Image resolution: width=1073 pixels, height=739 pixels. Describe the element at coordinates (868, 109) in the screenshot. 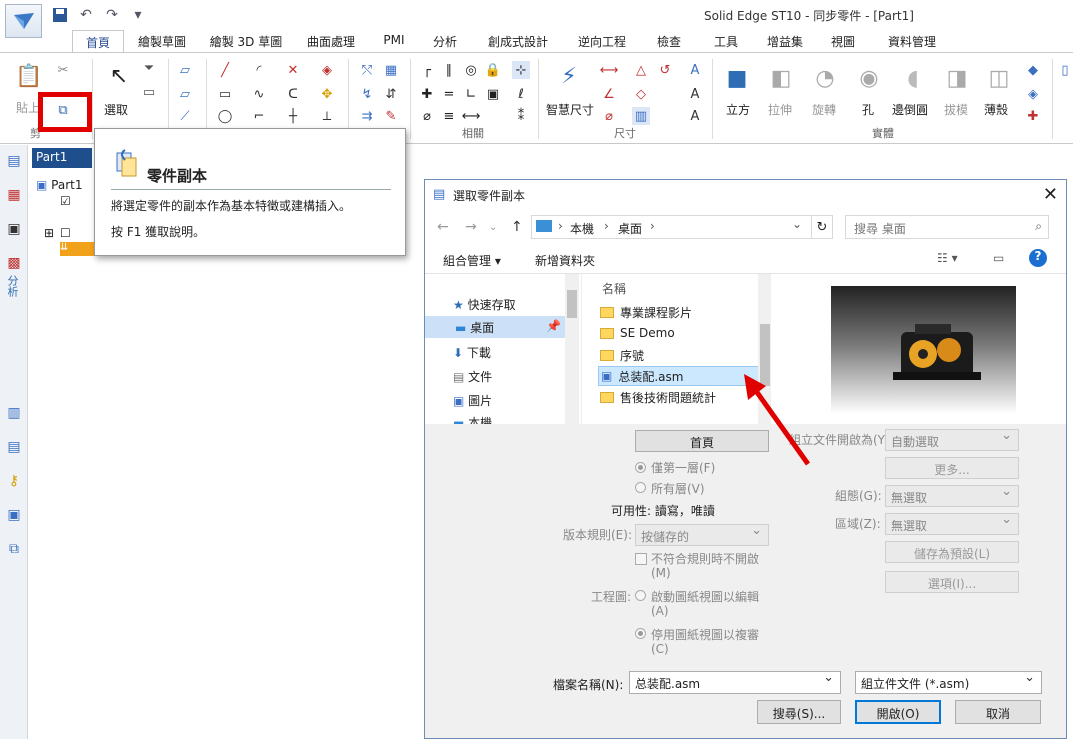

I see `solid-label-hole: 孔` at that location.